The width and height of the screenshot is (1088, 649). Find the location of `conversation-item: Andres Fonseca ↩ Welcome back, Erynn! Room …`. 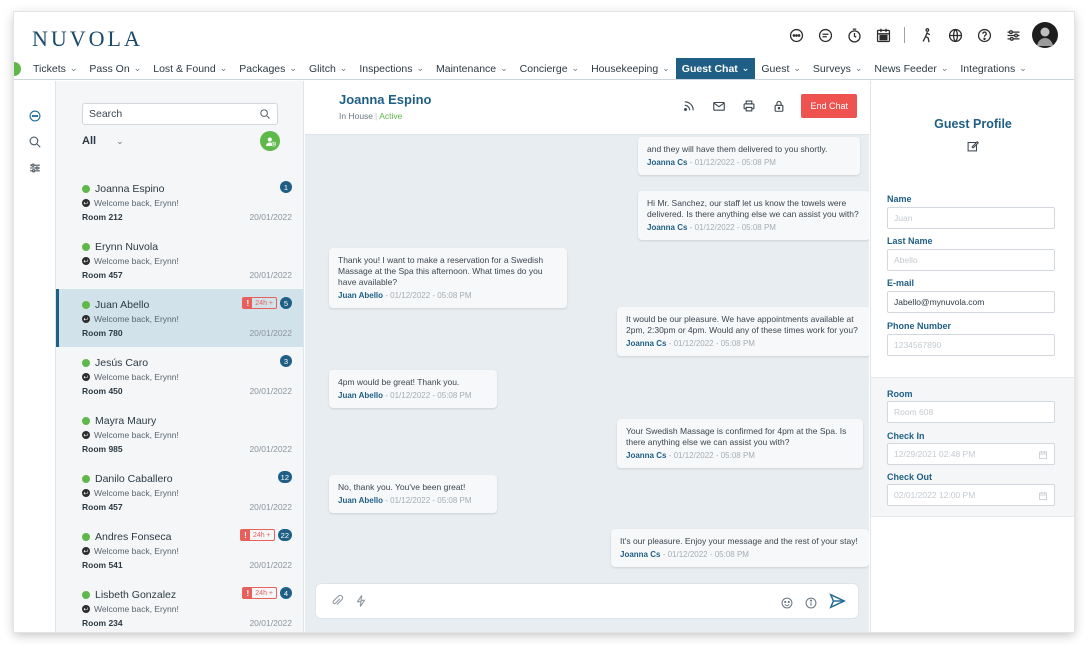

conversation-item: Andres Fonseca ↩ Welcome back, Erynn! Room … is located at coordinates (179, 550).